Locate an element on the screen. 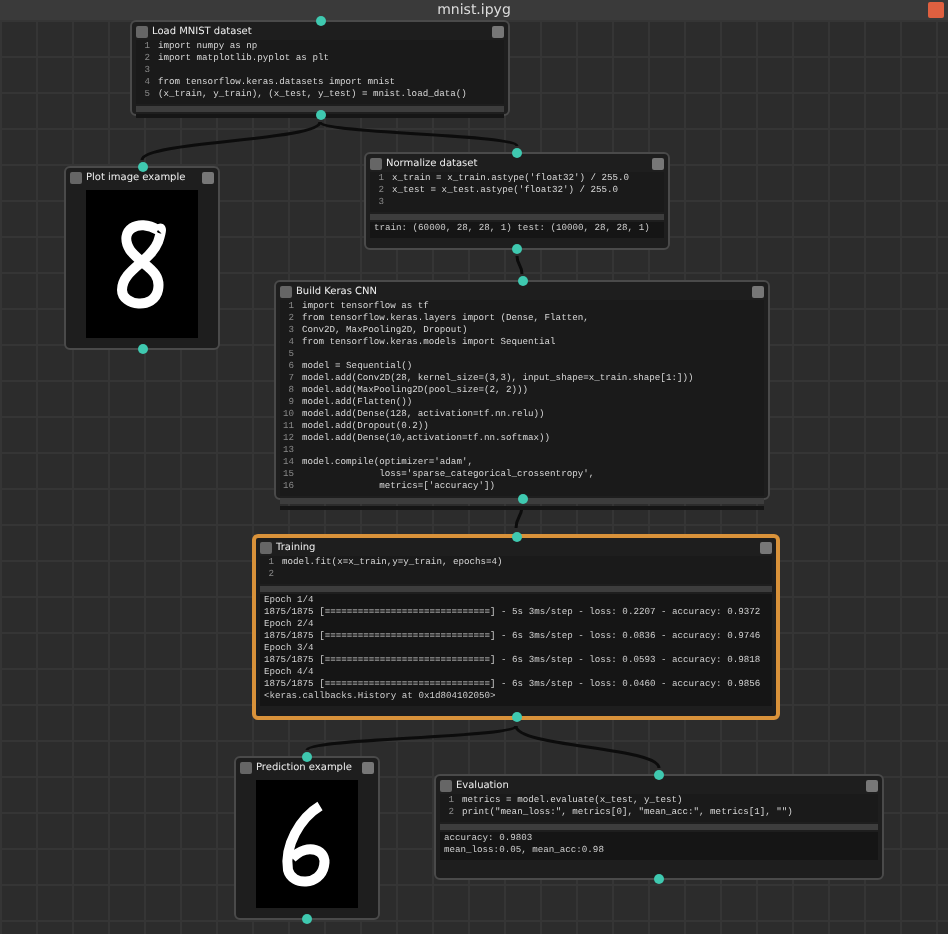  connector-line is located at coordinates (519, 265).